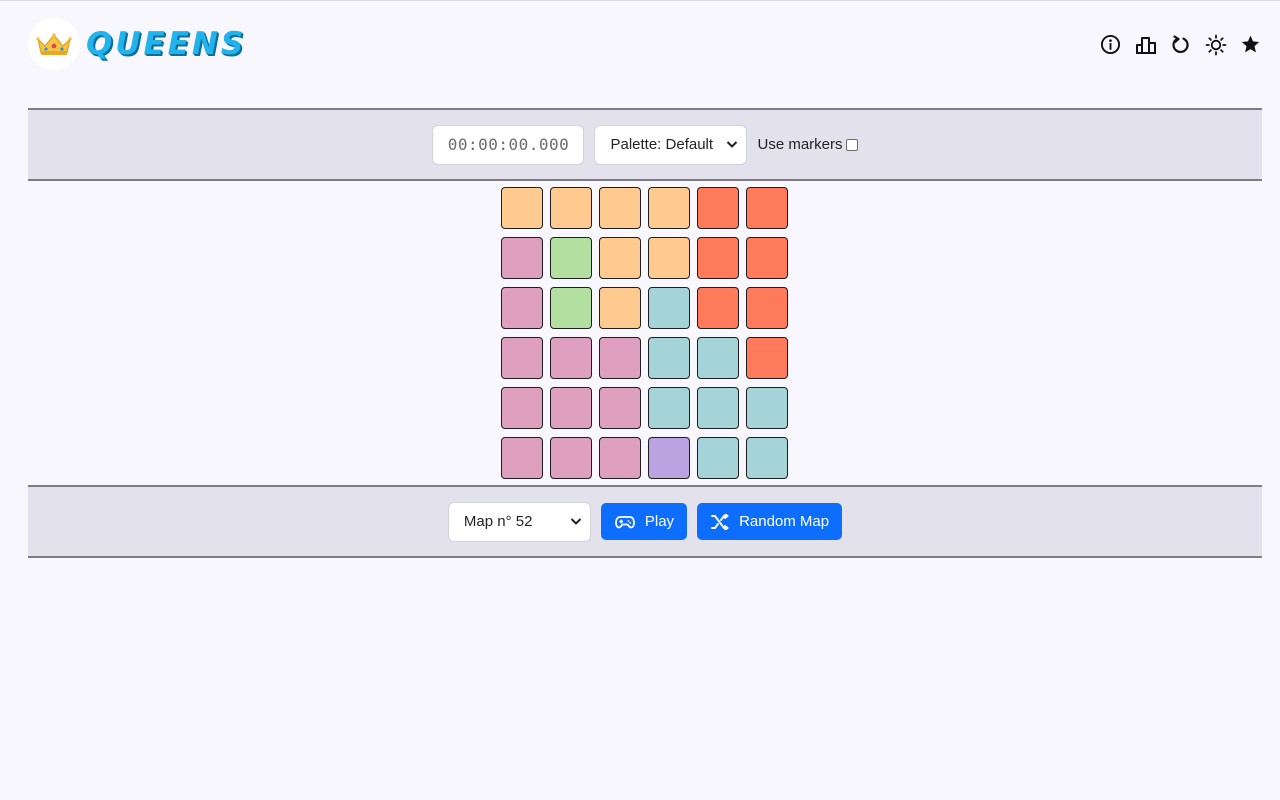  I want to click on timer-display: 00:00:00.000, so click(508, 144).